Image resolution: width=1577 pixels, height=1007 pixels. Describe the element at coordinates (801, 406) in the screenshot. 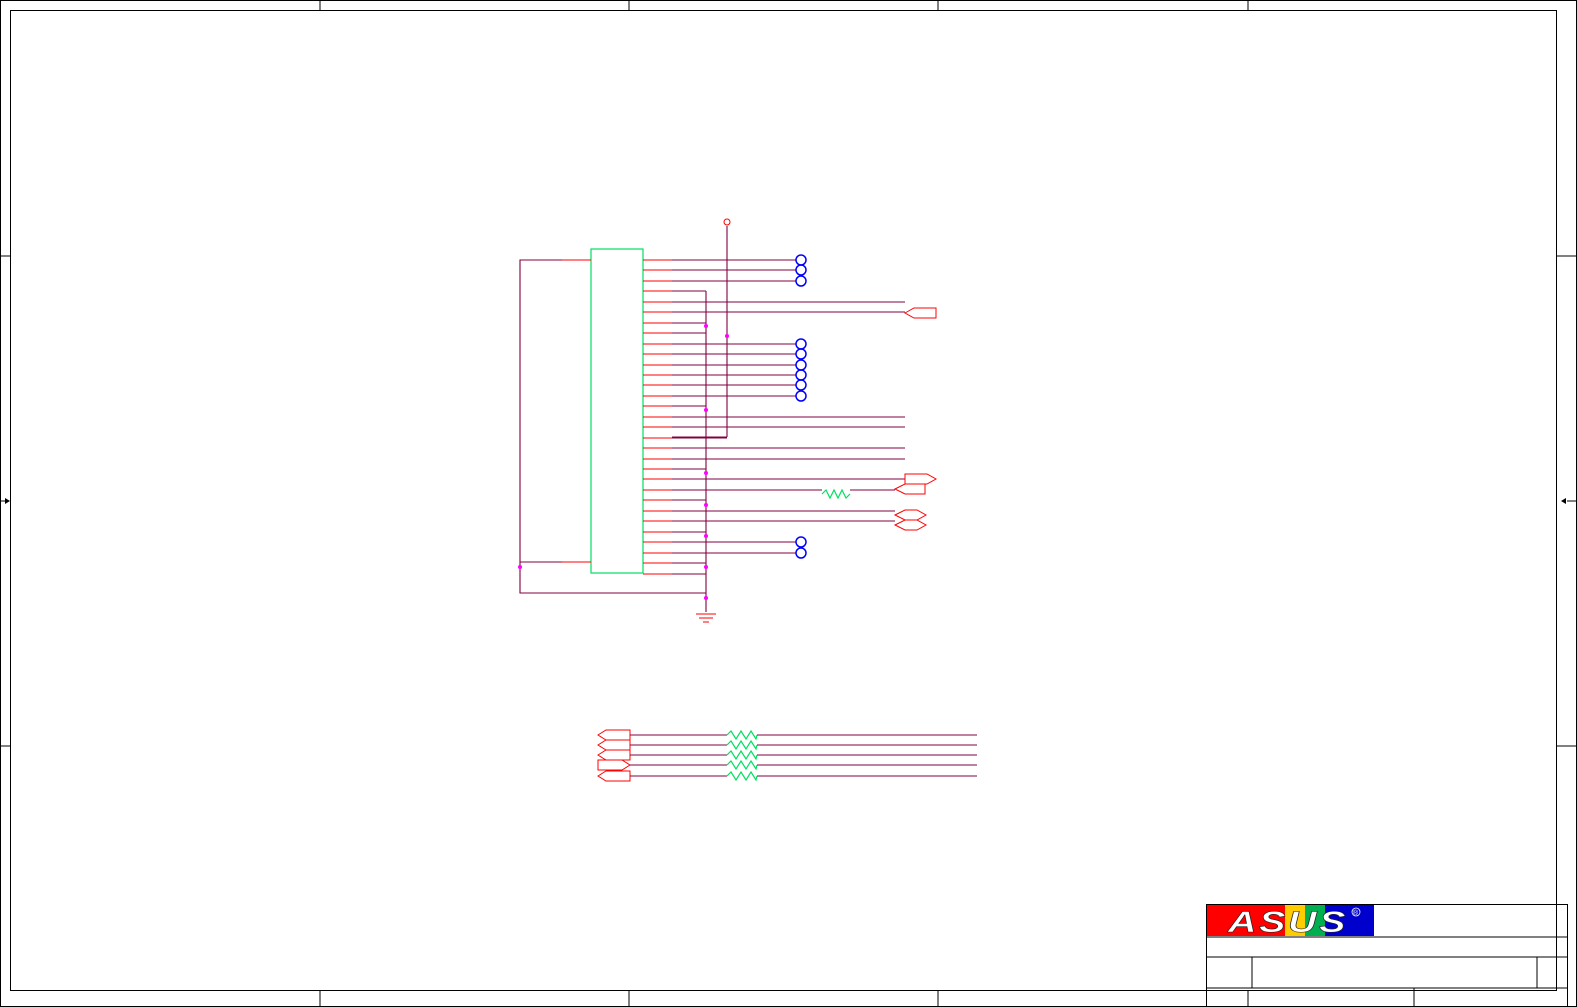

I see `test-points` at that location.